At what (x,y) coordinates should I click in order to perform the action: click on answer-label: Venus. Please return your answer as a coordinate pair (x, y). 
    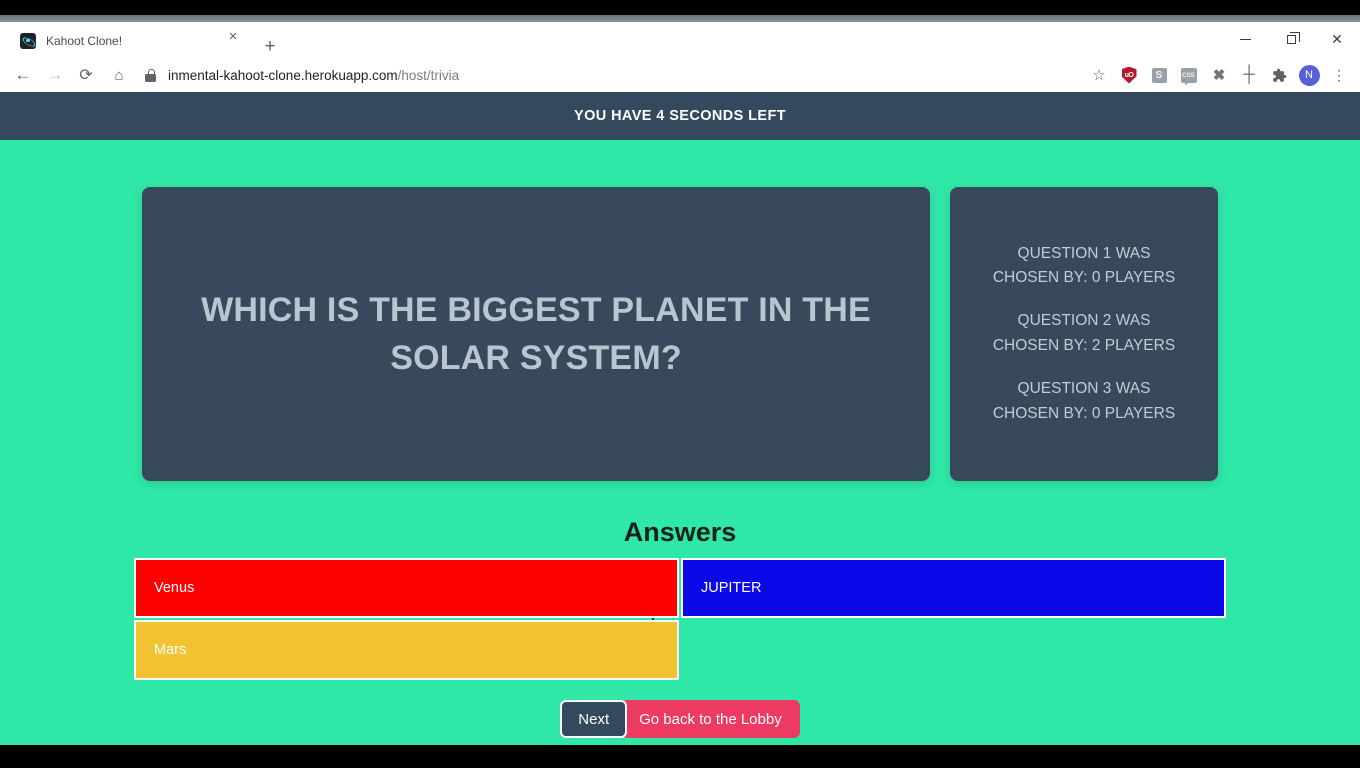
    Looking at the image, I should click on (174, 588).